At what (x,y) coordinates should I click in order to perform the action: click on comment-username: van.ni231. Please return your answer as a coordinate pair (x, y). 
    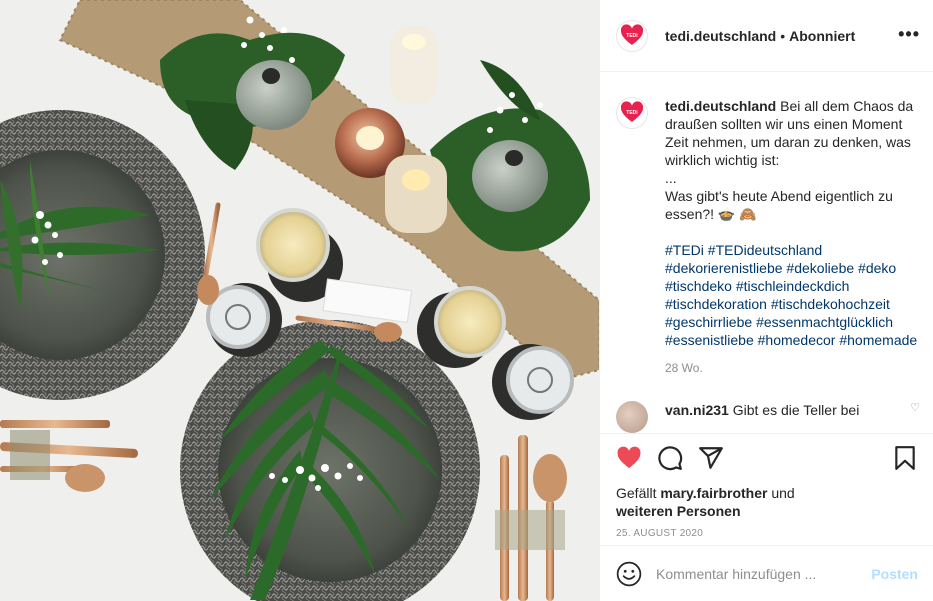
    Looking at the image, I should click on (697, 410).